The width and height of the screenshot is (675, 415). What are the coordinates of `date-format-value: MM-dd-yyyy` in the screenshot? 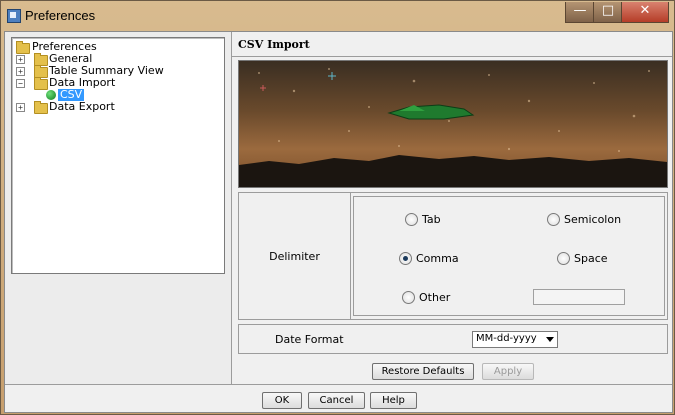 It's located at (506, 338).